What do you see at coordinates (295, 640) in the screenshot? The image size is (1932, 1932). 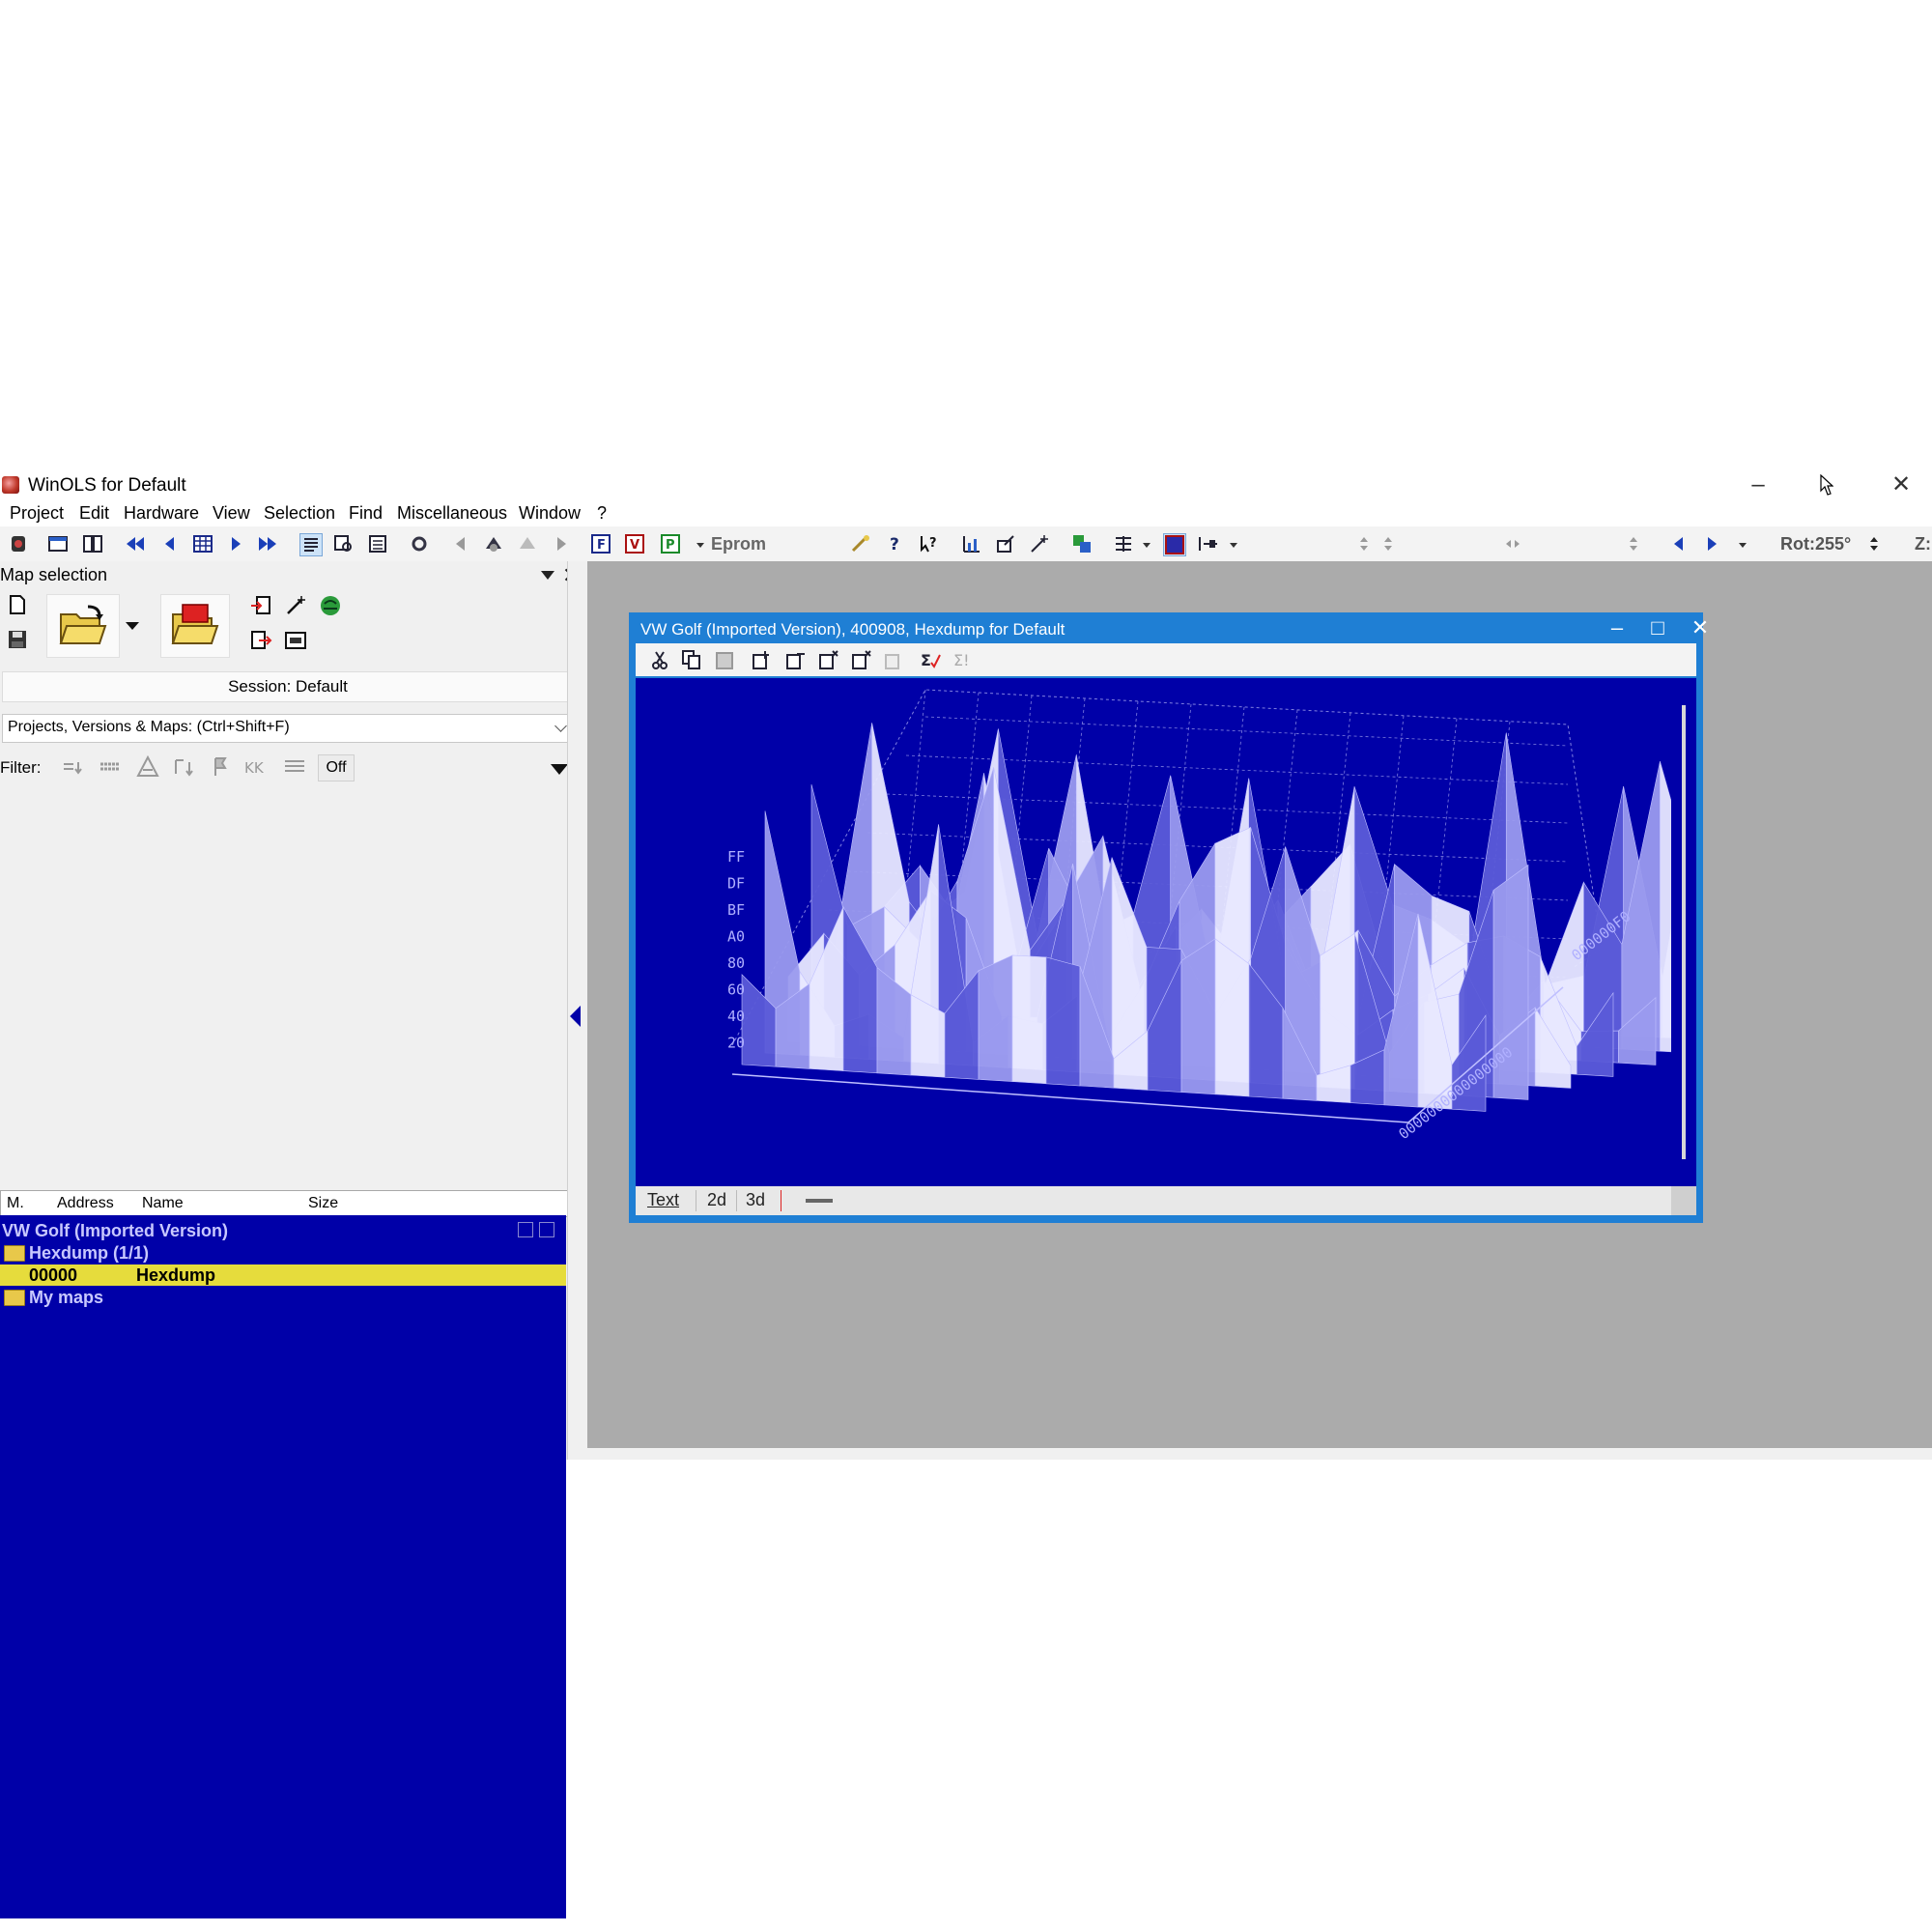 I see `properties-icon` at bounding box center [295, 640].